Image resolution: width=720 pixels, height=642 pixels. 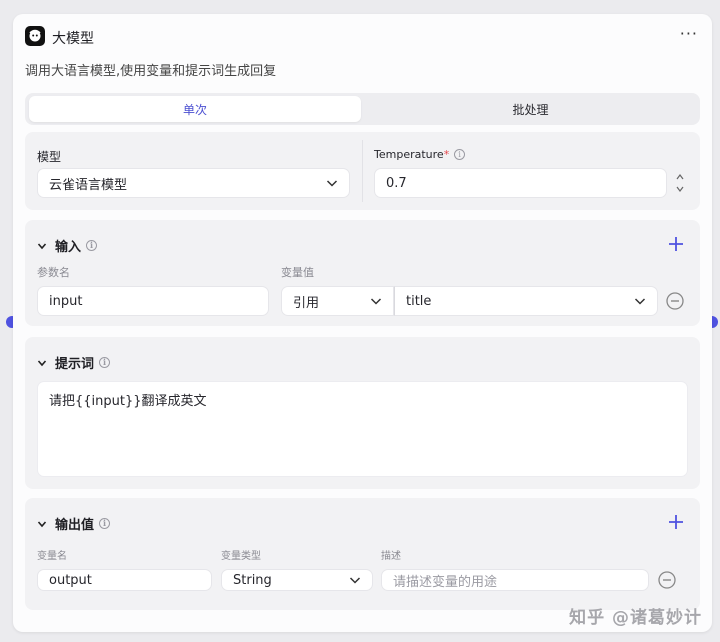 What do you see at coordinates (409, 154) in the screenshot?
I see `temperature-label-text: Temperature` at bounding box center [409, 154].